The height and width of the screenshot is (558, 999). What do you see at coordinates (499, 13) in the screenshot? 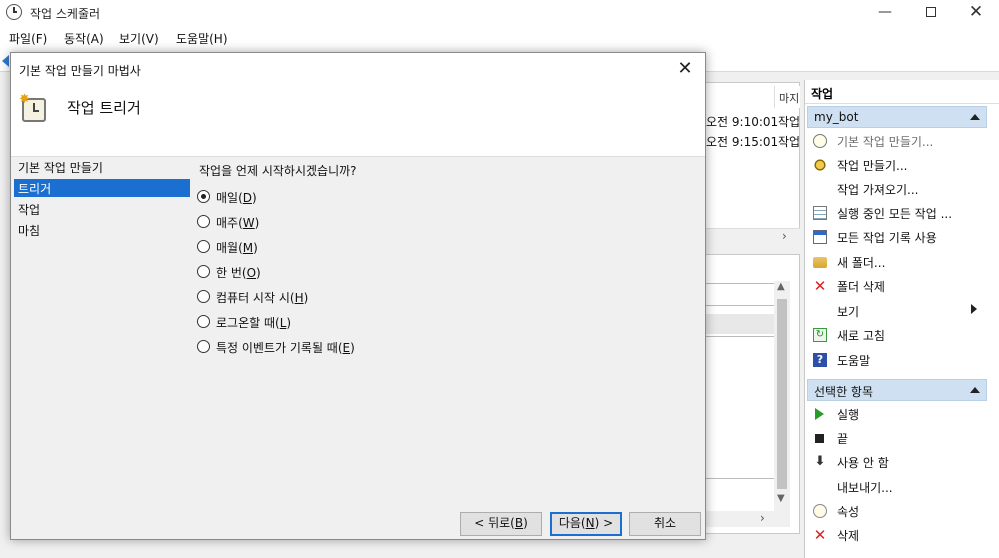
I see `main-titlebar: 작업 스케줄러 — ✕` at bounding box center [499, 13].